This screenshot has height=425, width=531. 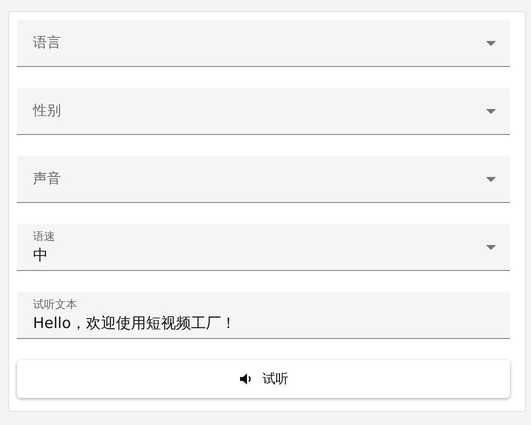 I want to click on field-label: 语速, so click(x=44, y=236).